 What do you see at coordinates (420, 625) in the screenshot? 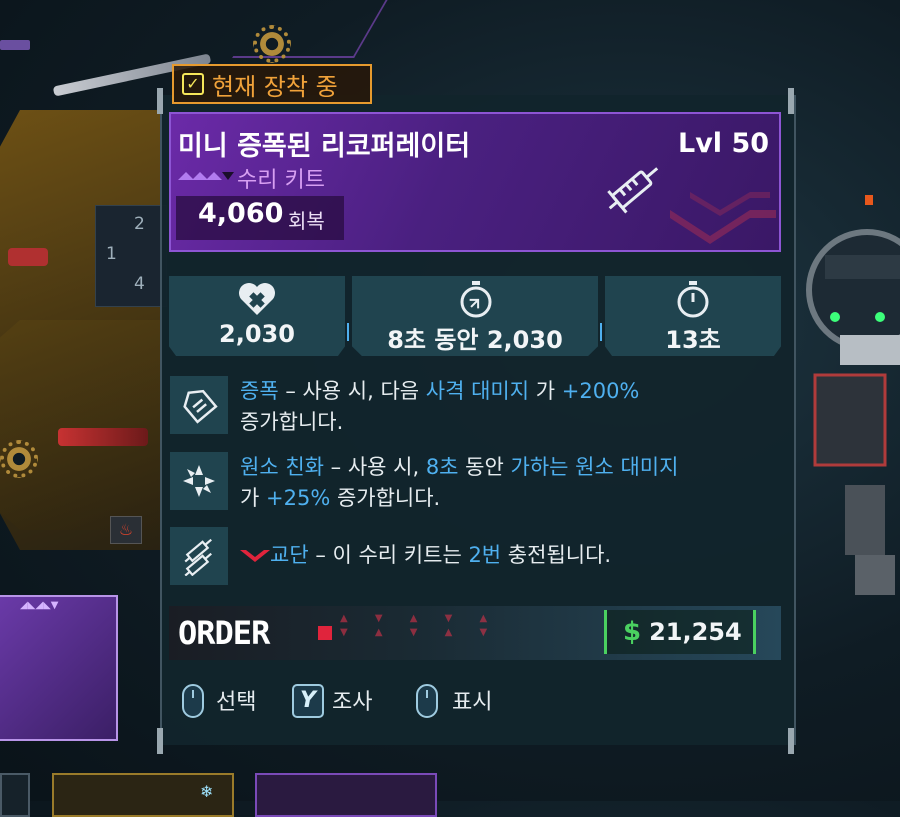
I see `manufacturer-pattern: ▲ ▼ ▲ ▼ ▲ ▼ ▲ ▼ ▲ ▼` at bounding box center [420, 625].